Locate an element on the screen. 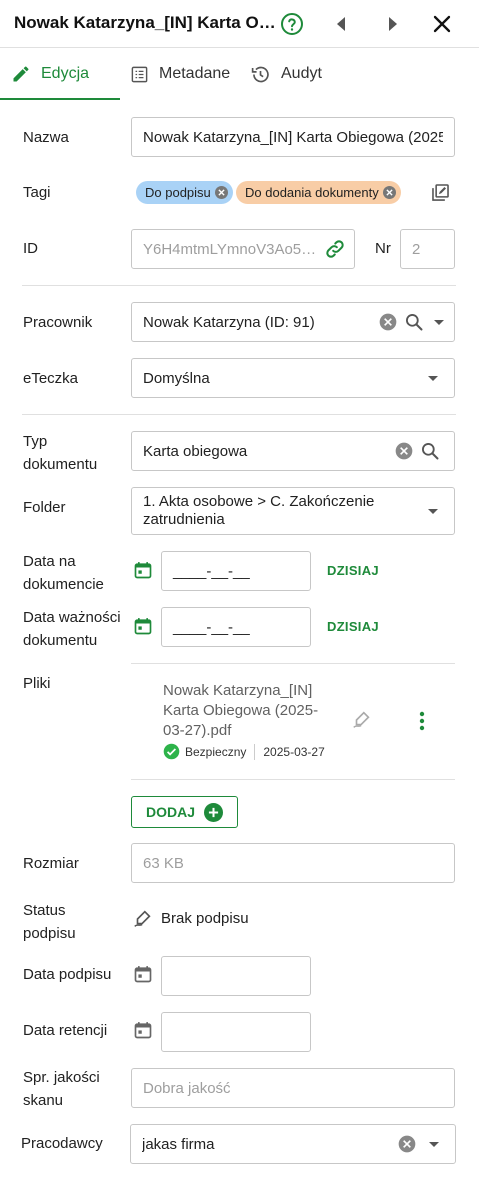  label-line: Data na is located at coordinates (49, 561).